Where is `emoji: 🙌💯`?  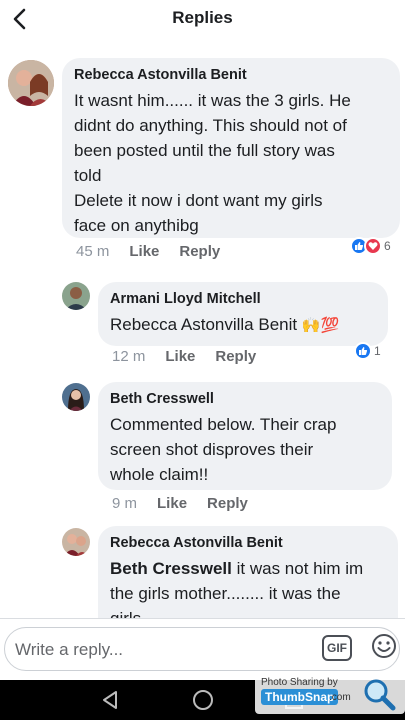
emoji: 🙌💯 is located at coordinates (320, 325).